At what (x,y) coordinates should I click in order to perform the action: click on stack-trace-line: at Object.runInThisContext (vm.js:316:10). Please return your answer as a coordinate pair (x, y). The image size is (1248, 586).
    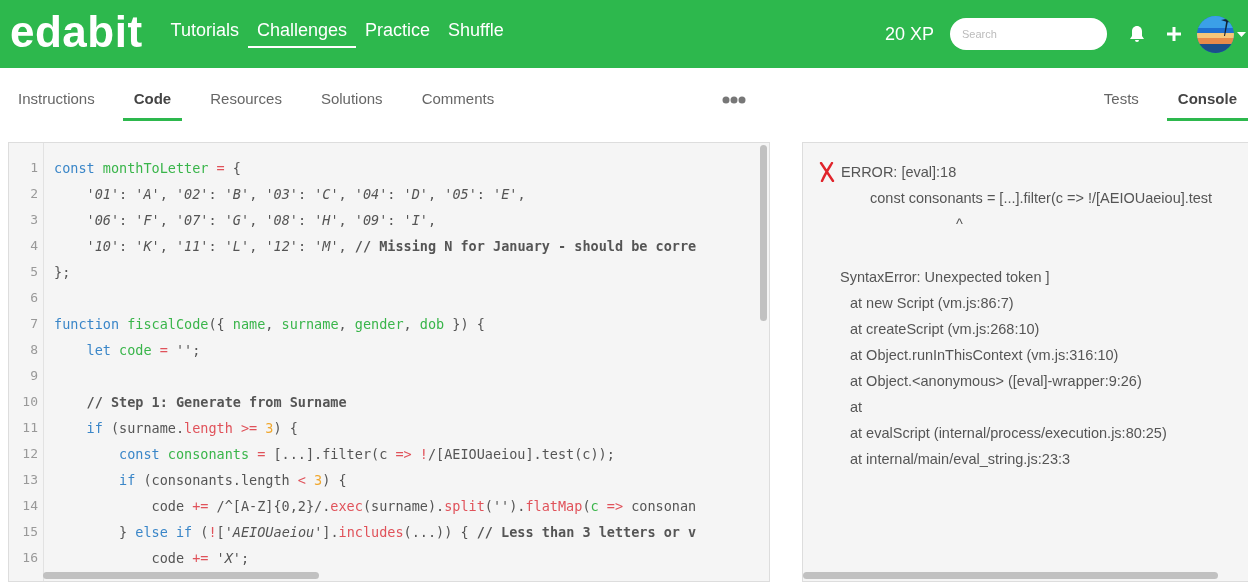
    Looking at the image, I should click on (984, 355).